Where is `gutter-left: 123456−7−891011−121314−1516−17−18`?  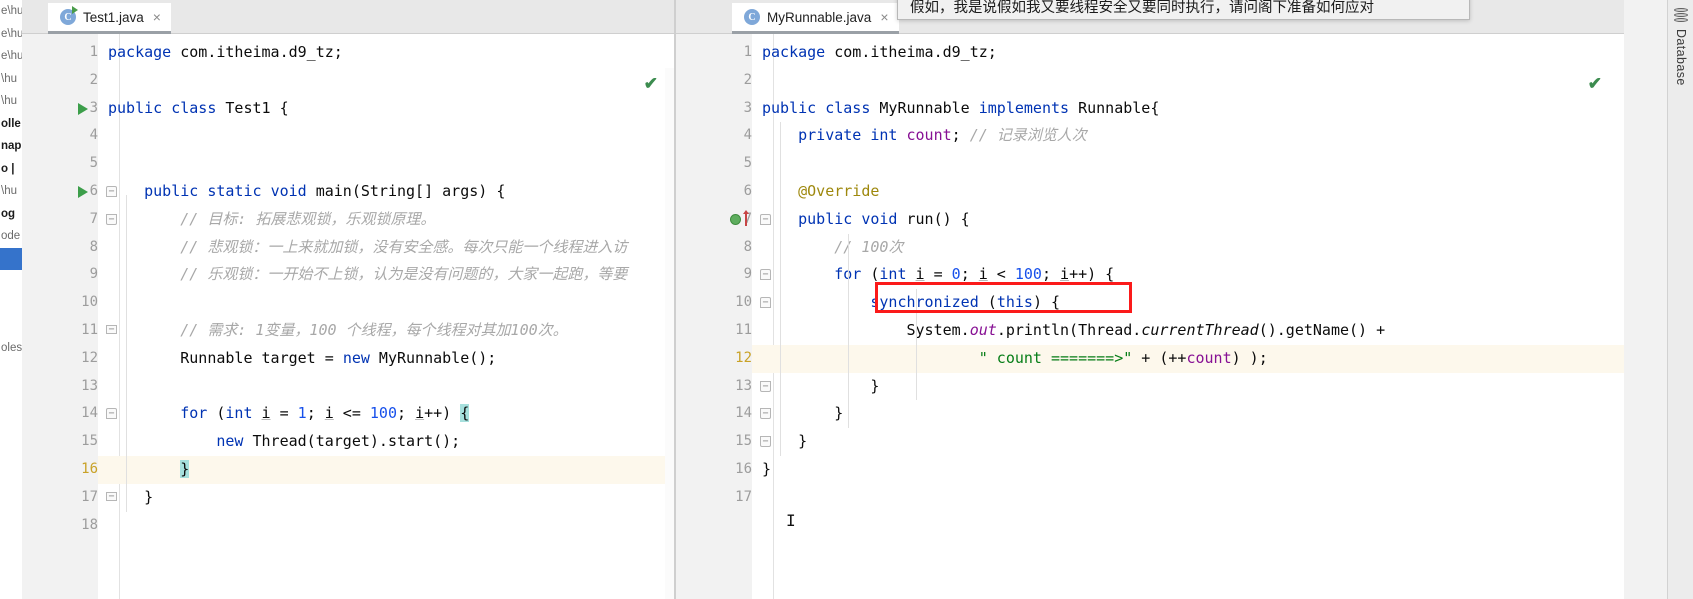
gutter-left: 123456−7−891011−121314−1516−17−18 is located at coordinates (69, 316).